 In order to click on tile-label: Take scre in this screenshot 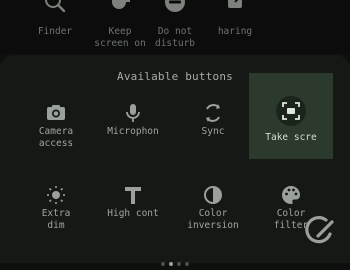, I will do `click(291, 137)`.